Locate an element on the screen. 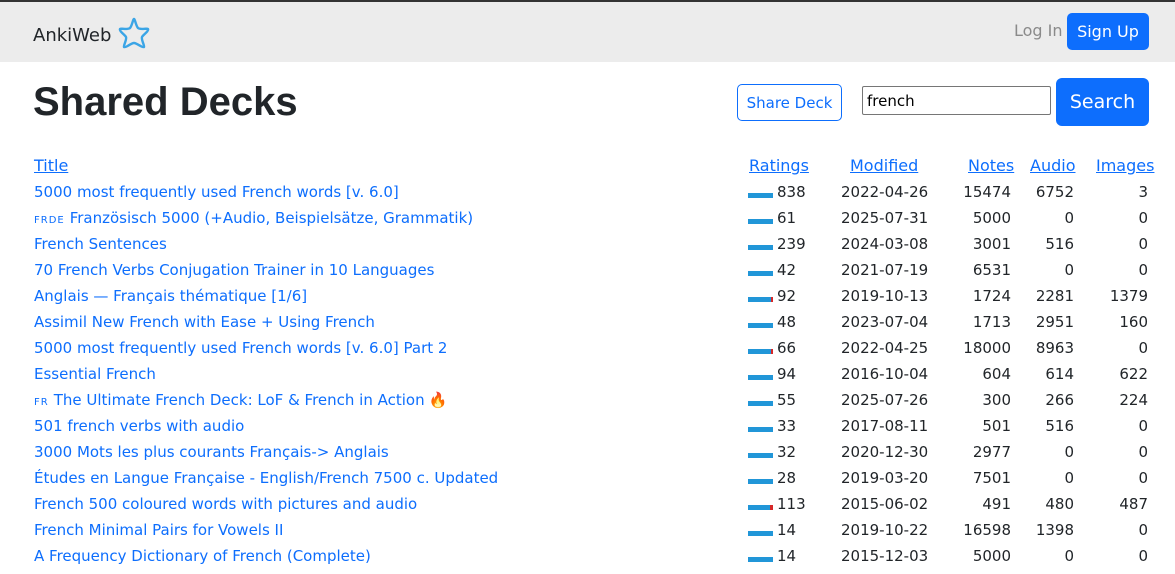 The height and width of the screenshot is (574, 1175). rating-count: 66 is located at coordinates (787, 348).